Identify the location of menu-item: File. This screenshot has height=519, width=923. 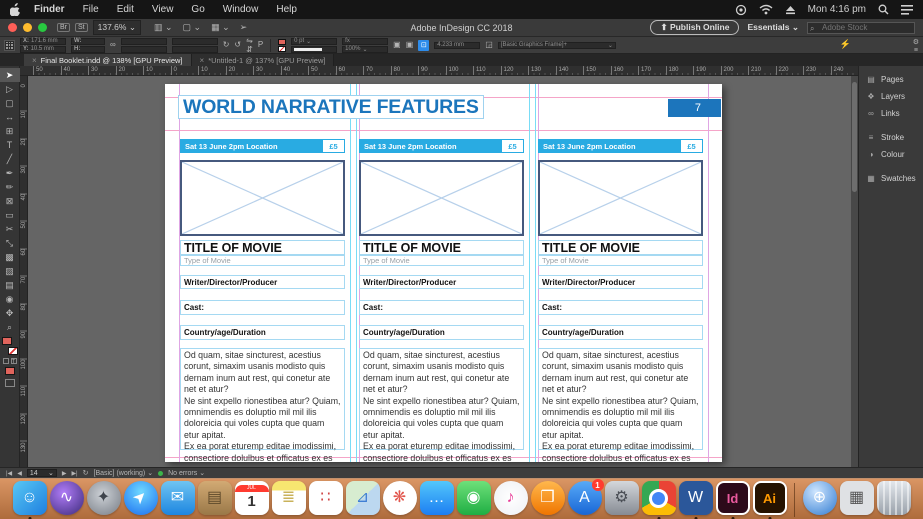
(91, 9).